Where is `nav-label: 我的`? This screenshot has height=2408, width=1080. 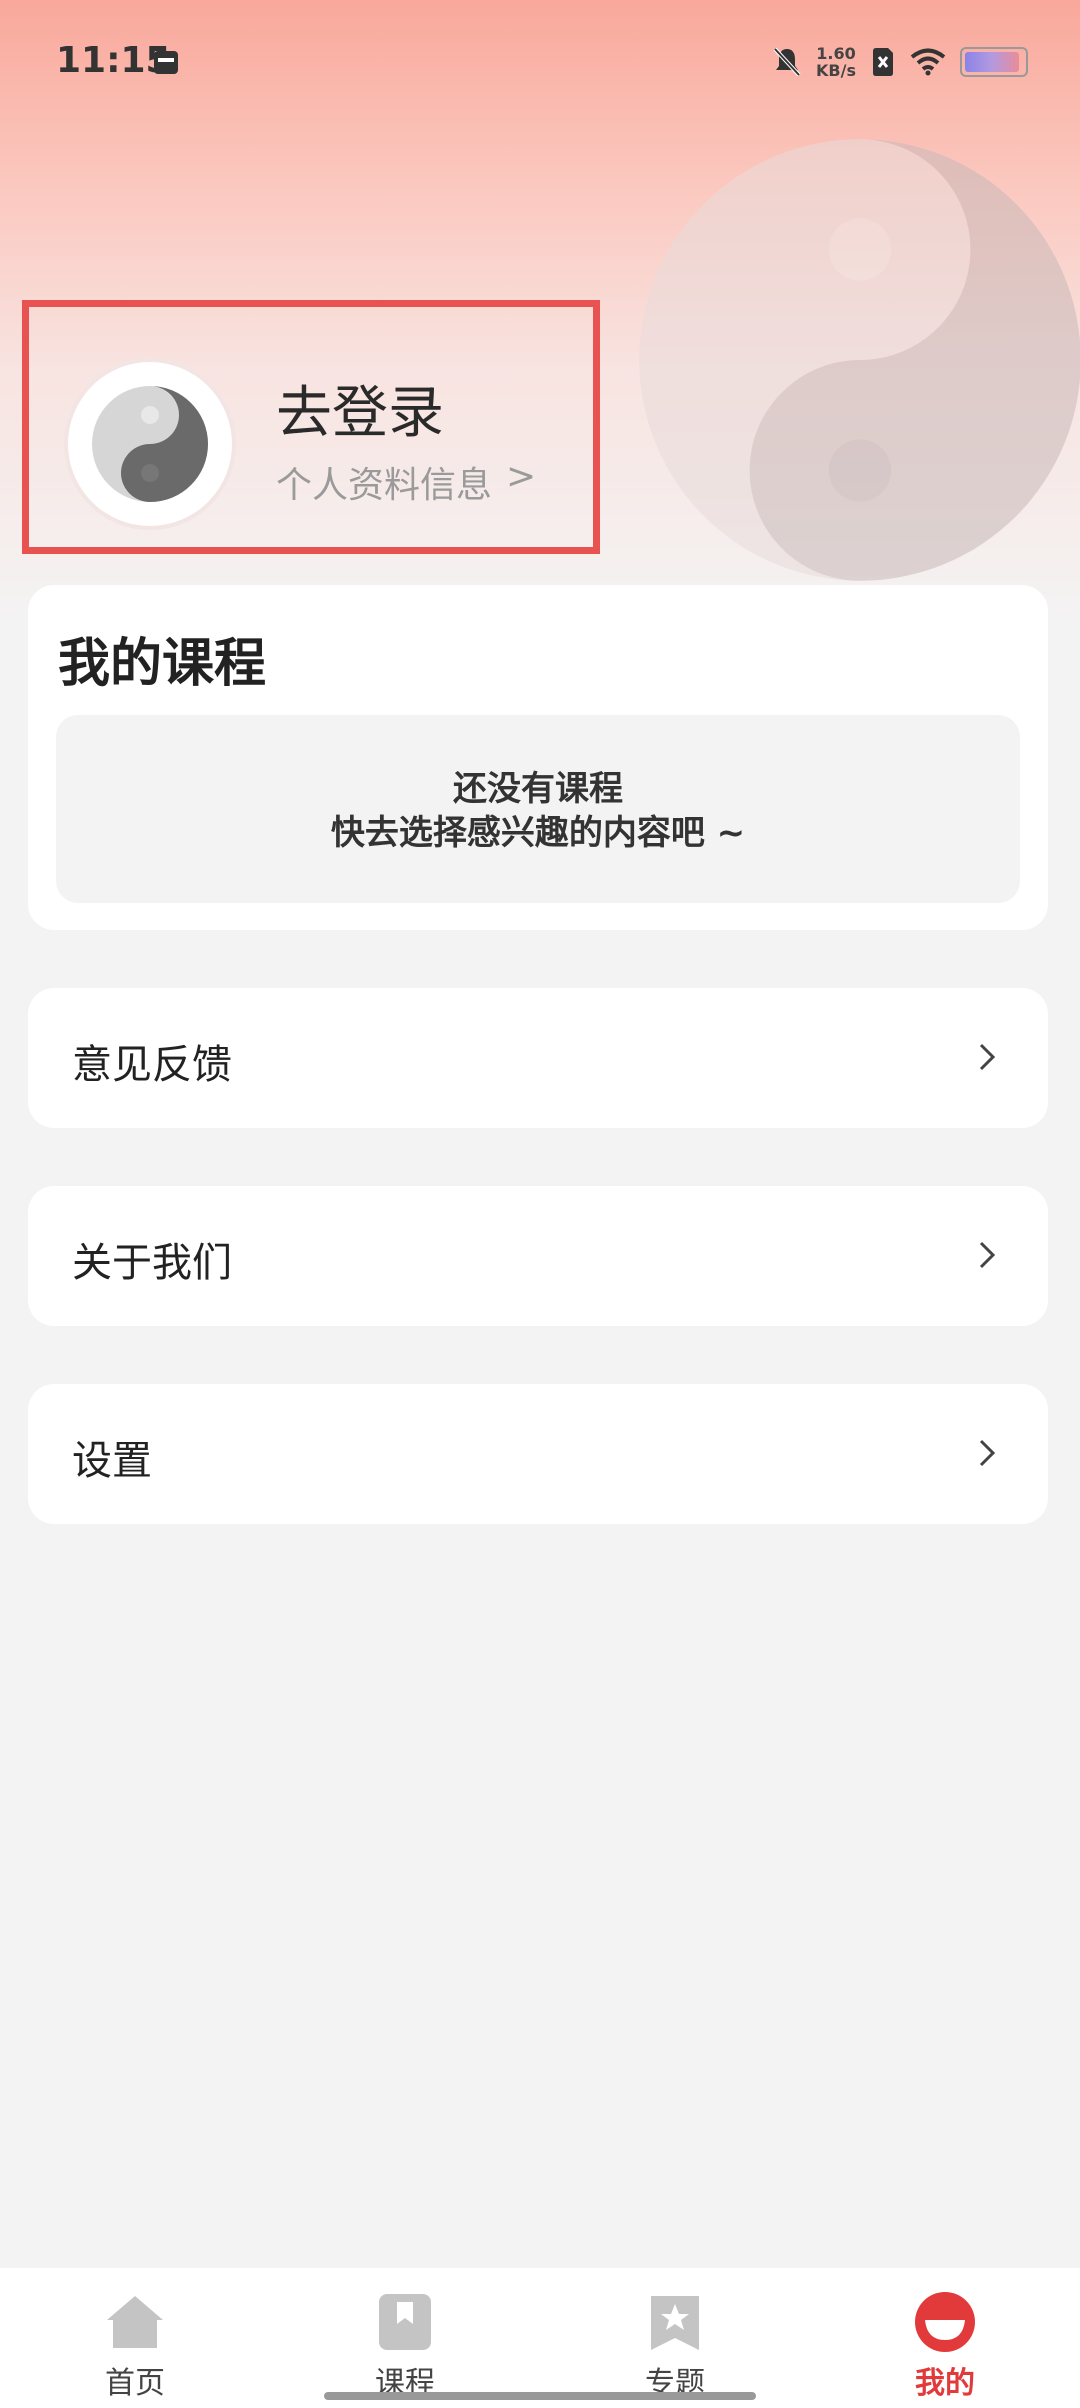
nav-label: 我的 is located at coordinates (945, 2383).